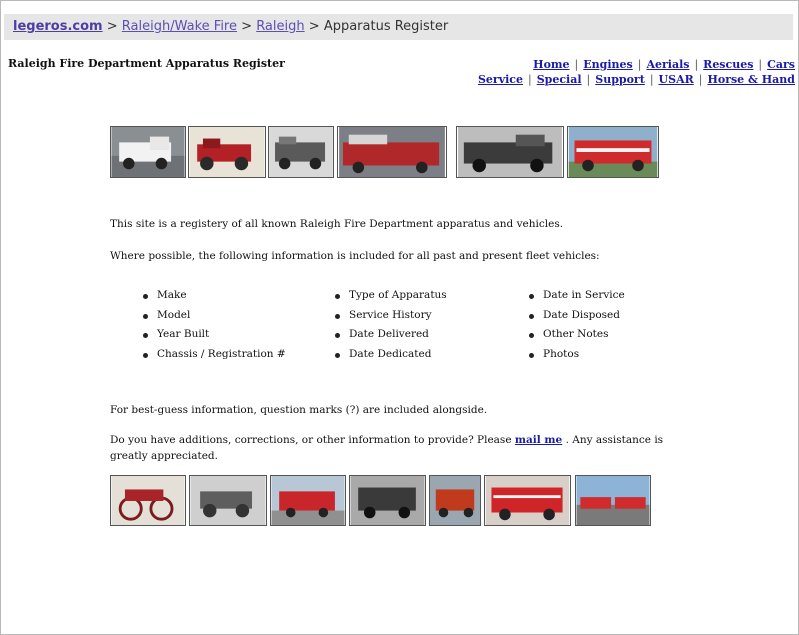 The height and width of the screenshot is (635, 799). I want to click on breadcrumb-city-link: Raleigh, so click(280, 26).